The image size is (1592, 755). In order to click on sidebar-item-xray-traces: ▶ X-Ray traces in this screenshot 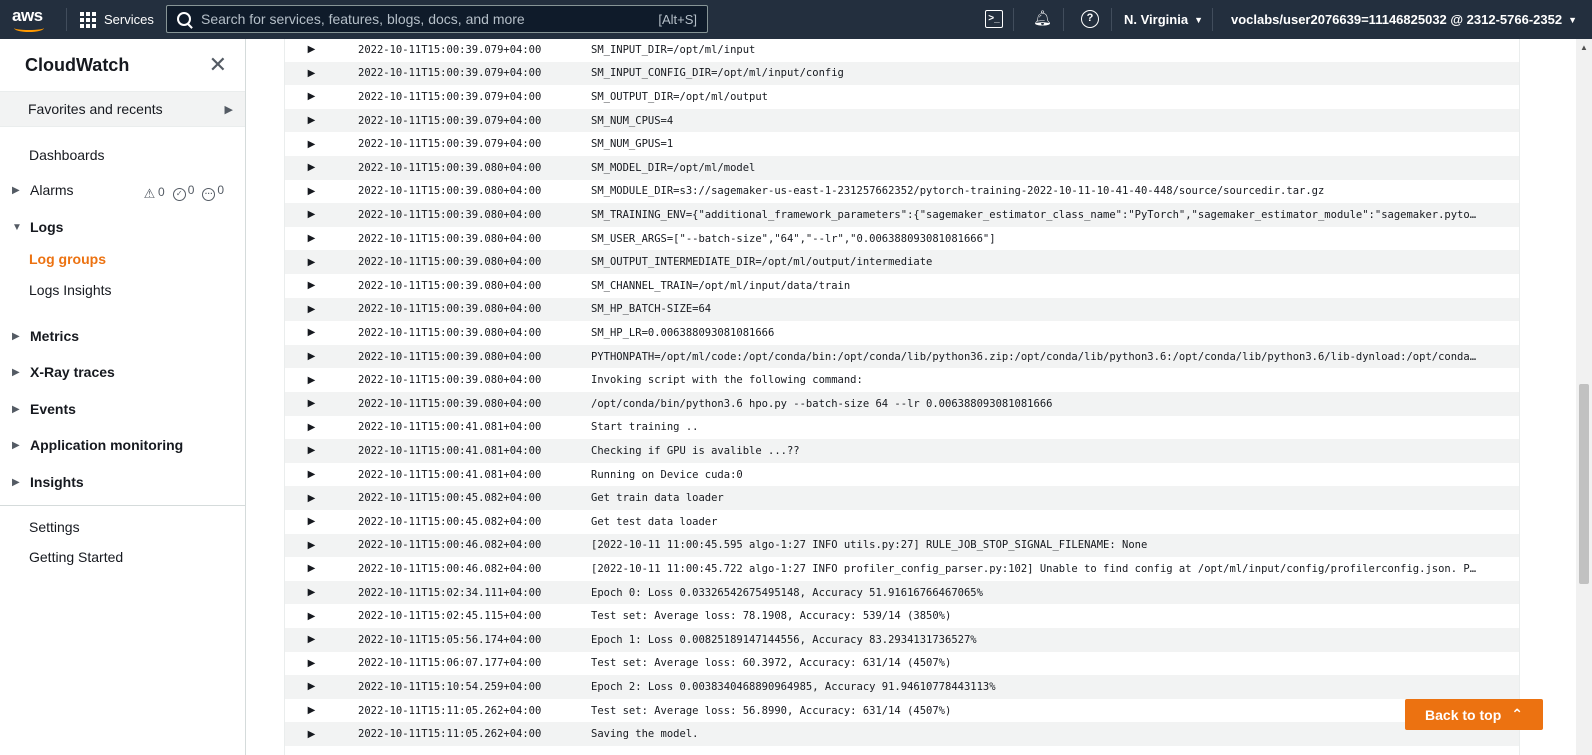, I will do `click(63, 372)`.